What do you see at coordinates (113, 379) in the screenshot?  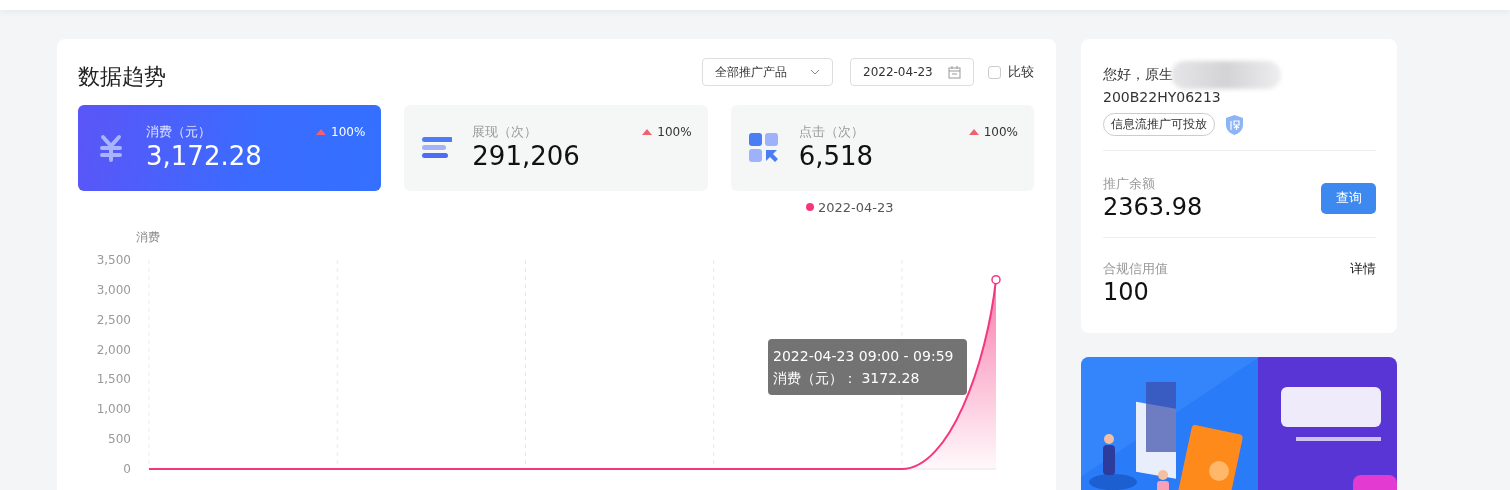 I see `axis-tick-label: 1,500` at bounding box center [113, 379].